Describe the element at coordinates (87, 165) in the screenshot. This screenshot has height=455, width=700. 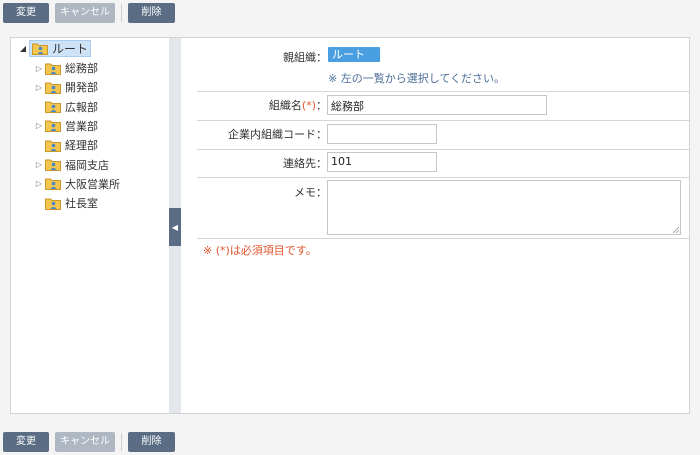
I see `tree-item-label: 福岡支店` at that location.